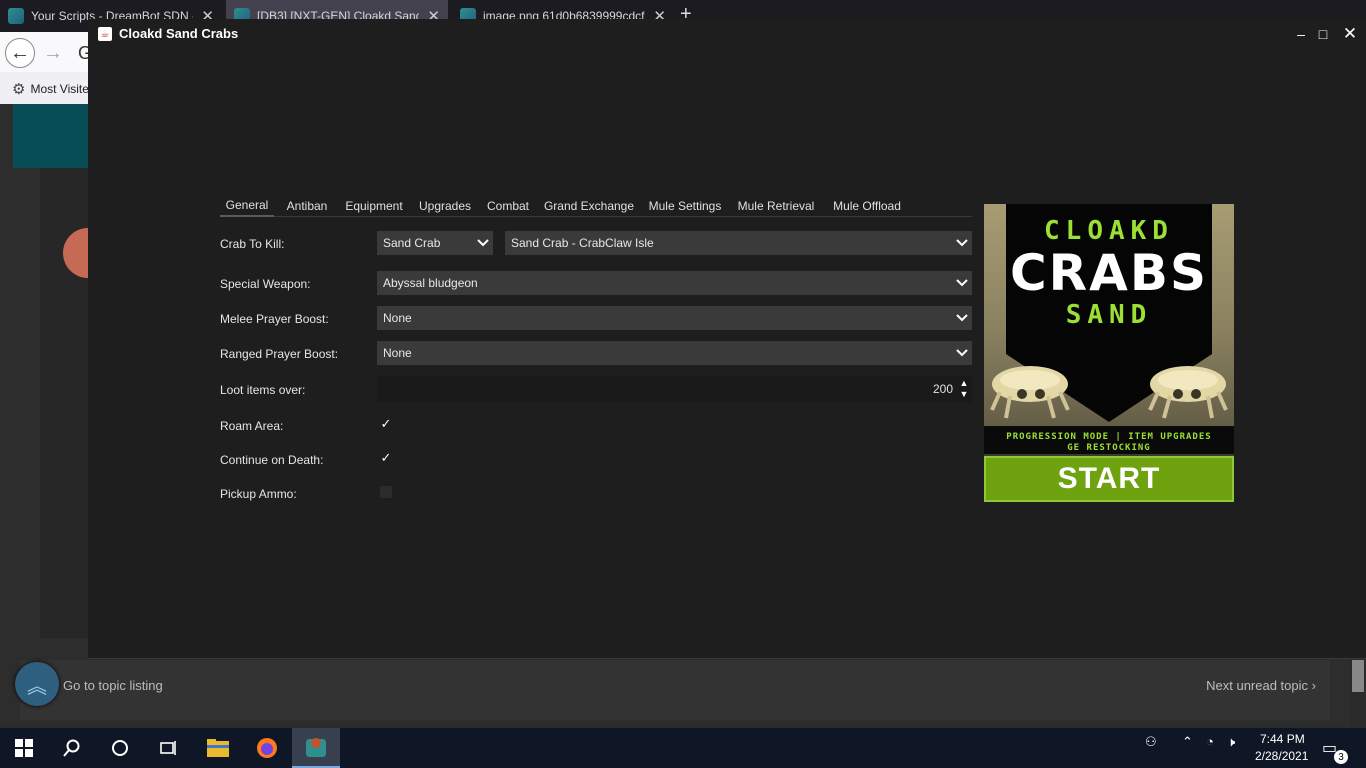 Image resolution: width=1366 pixels, height=768 pixels. I want to click on notification-count-badge: 3, so click(1341, 757).